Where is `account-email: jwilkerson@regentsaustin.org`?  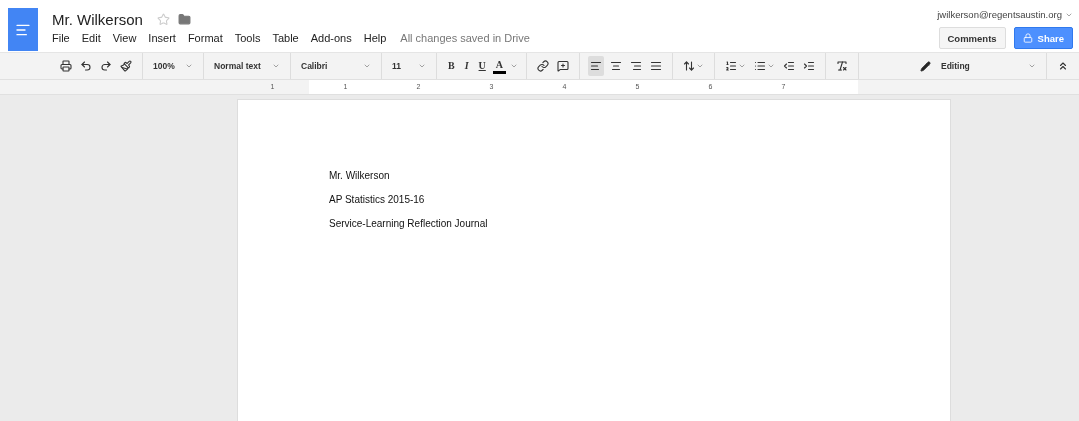
account-email: jwilkerson@regentsaustin.org is located at coordinates (999, 14).